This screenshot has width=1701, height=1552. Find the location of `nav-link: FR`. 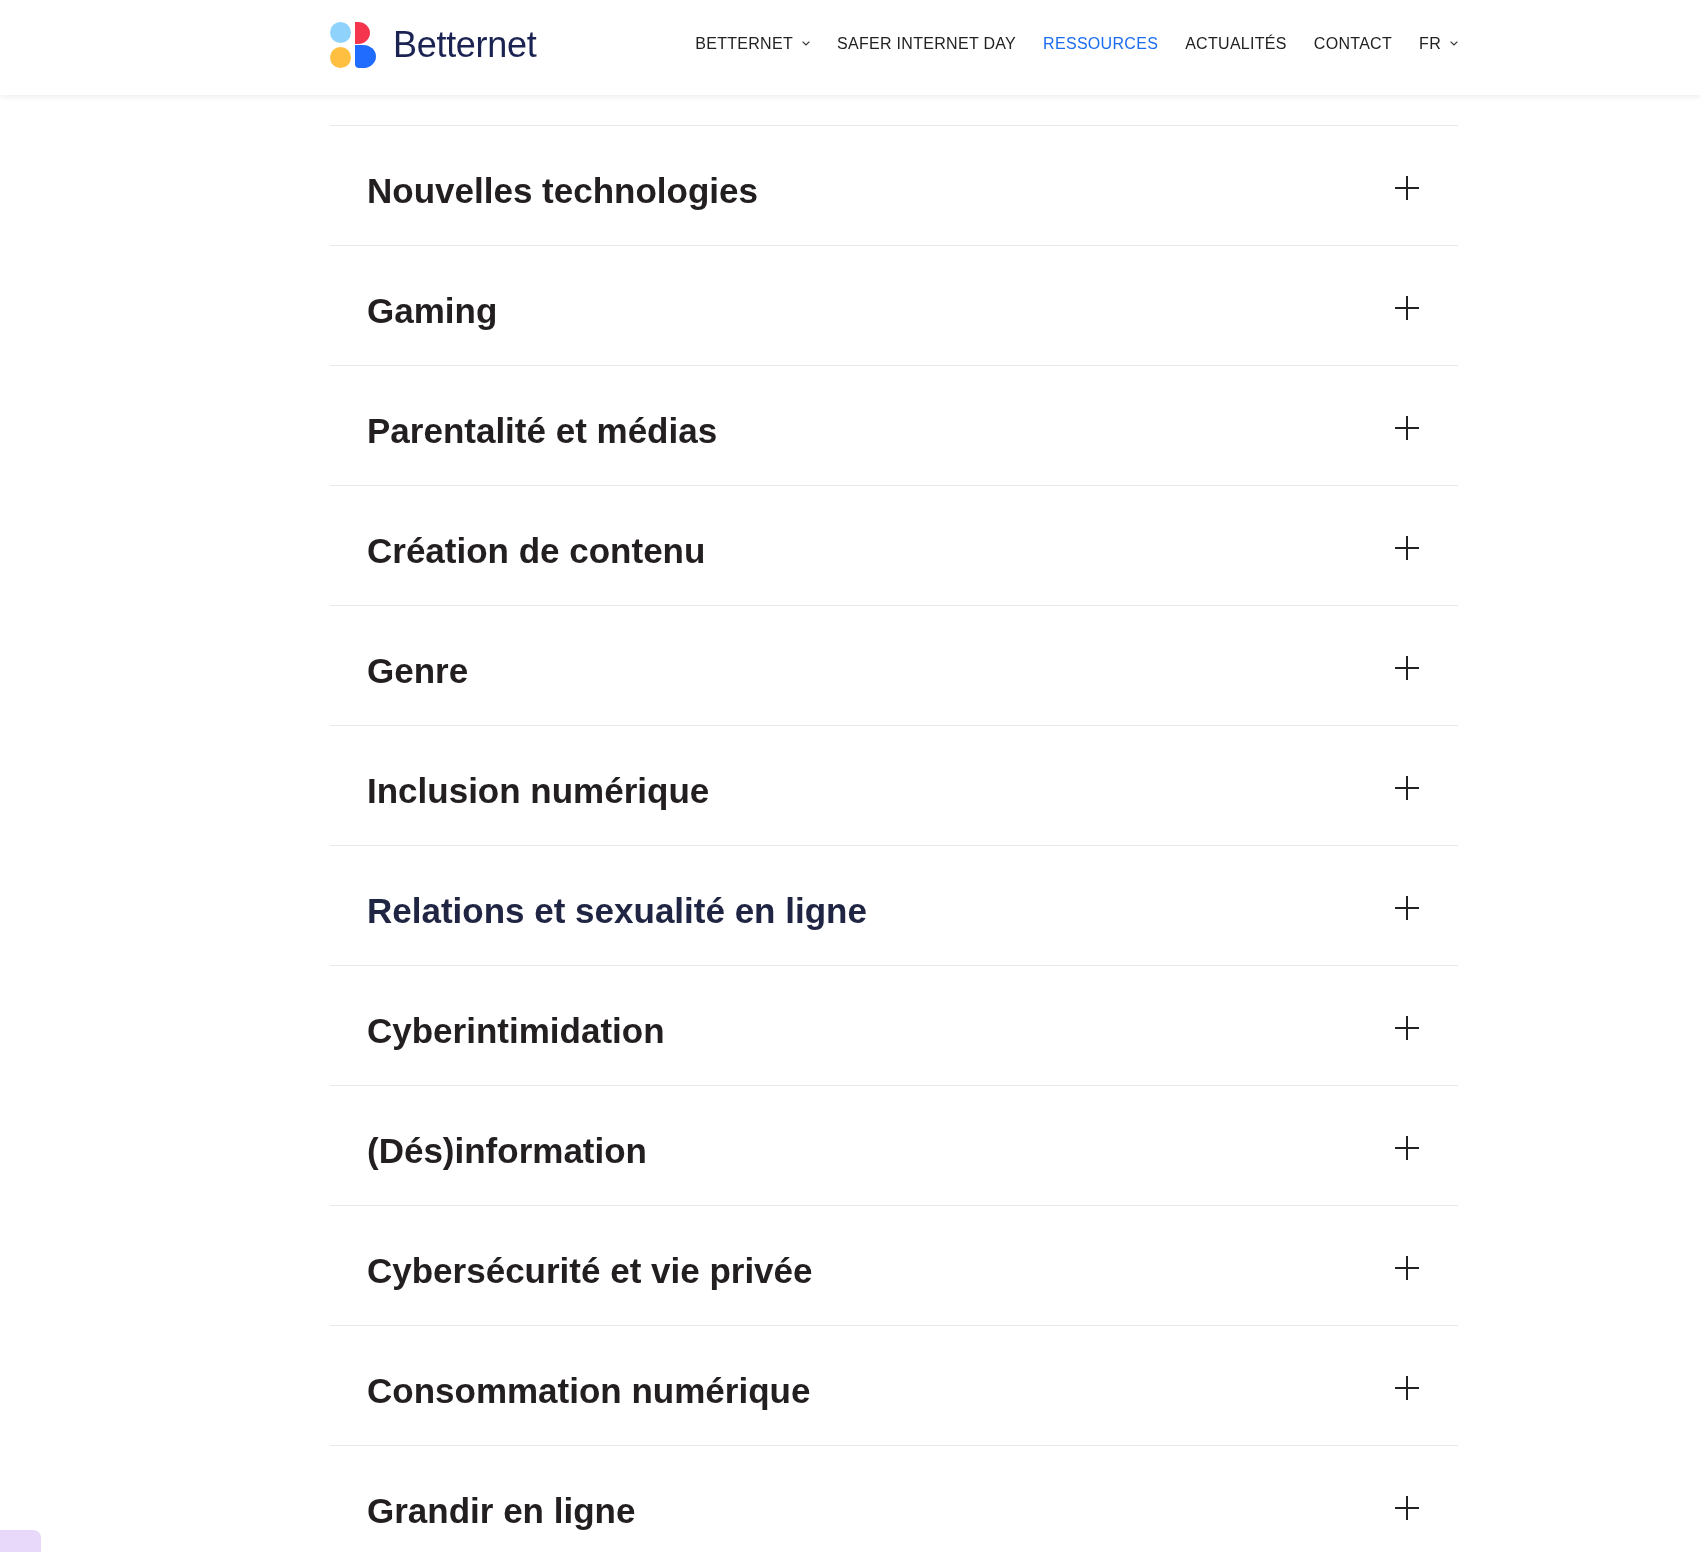

nav-link: FR is located at coordinates (1438, 43).